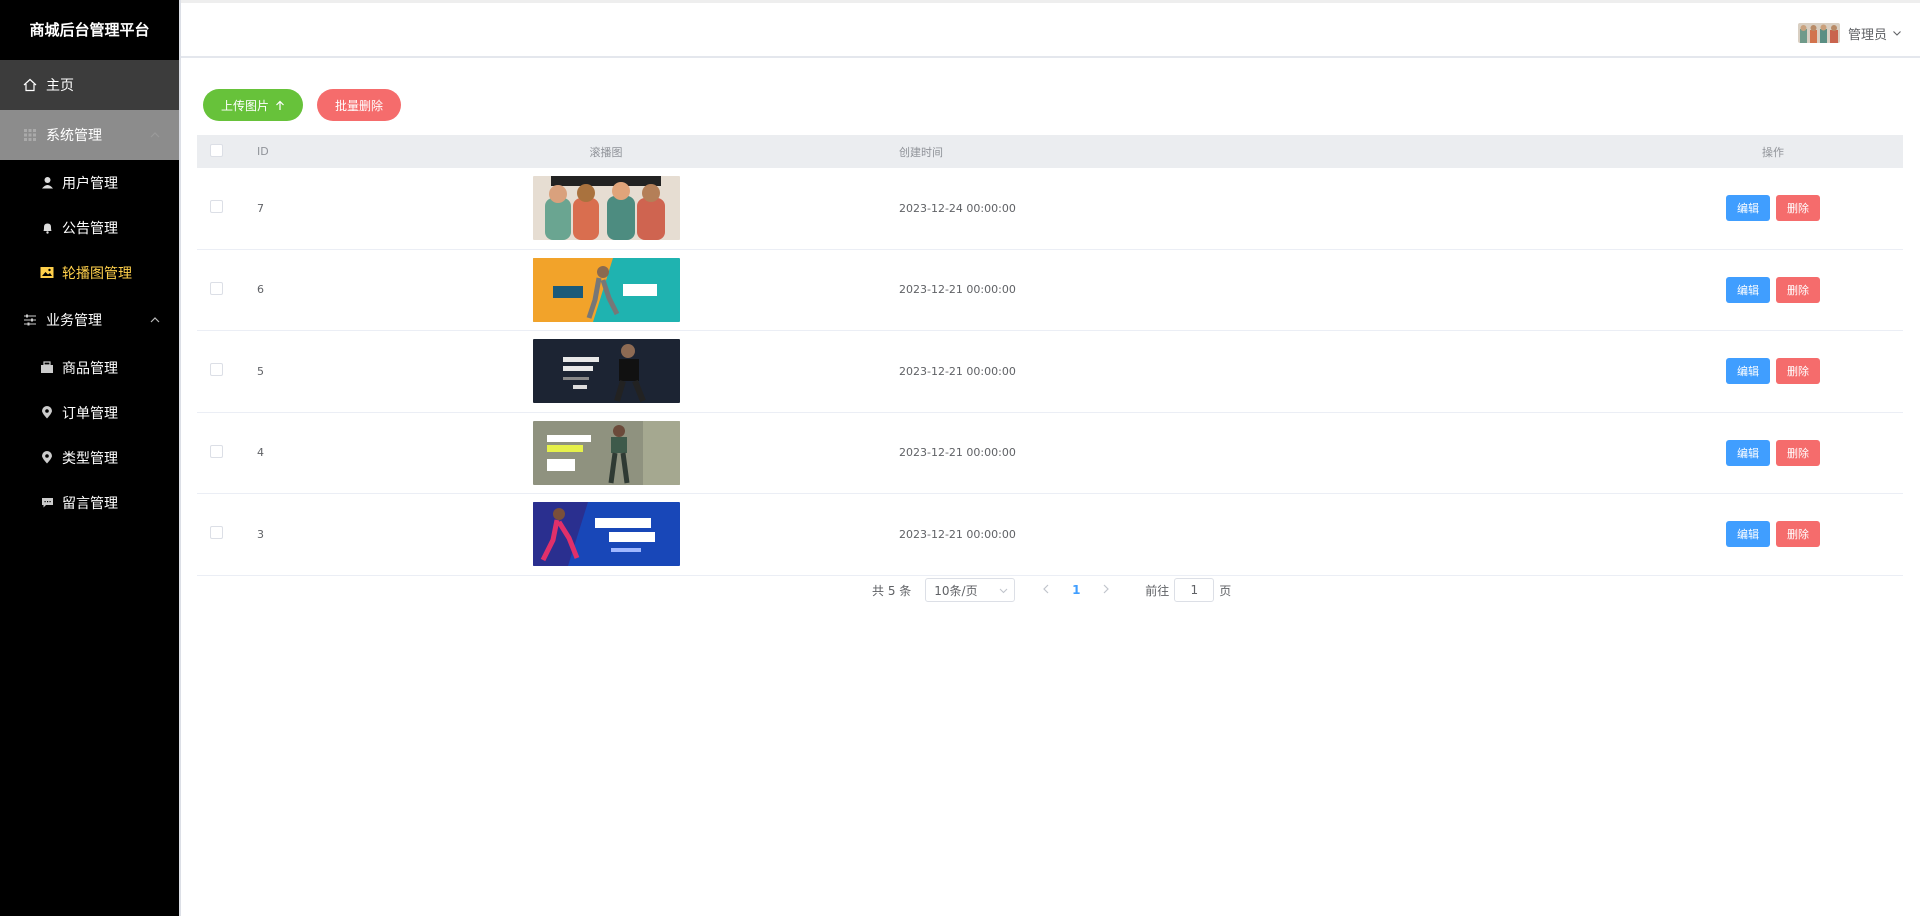 Image resolution: width=1920 pixels, height=916 pixels. What do you see at coordinates (47, 273) in the screenshot?
I see `picture-icon` at bounding box center [47, 273].